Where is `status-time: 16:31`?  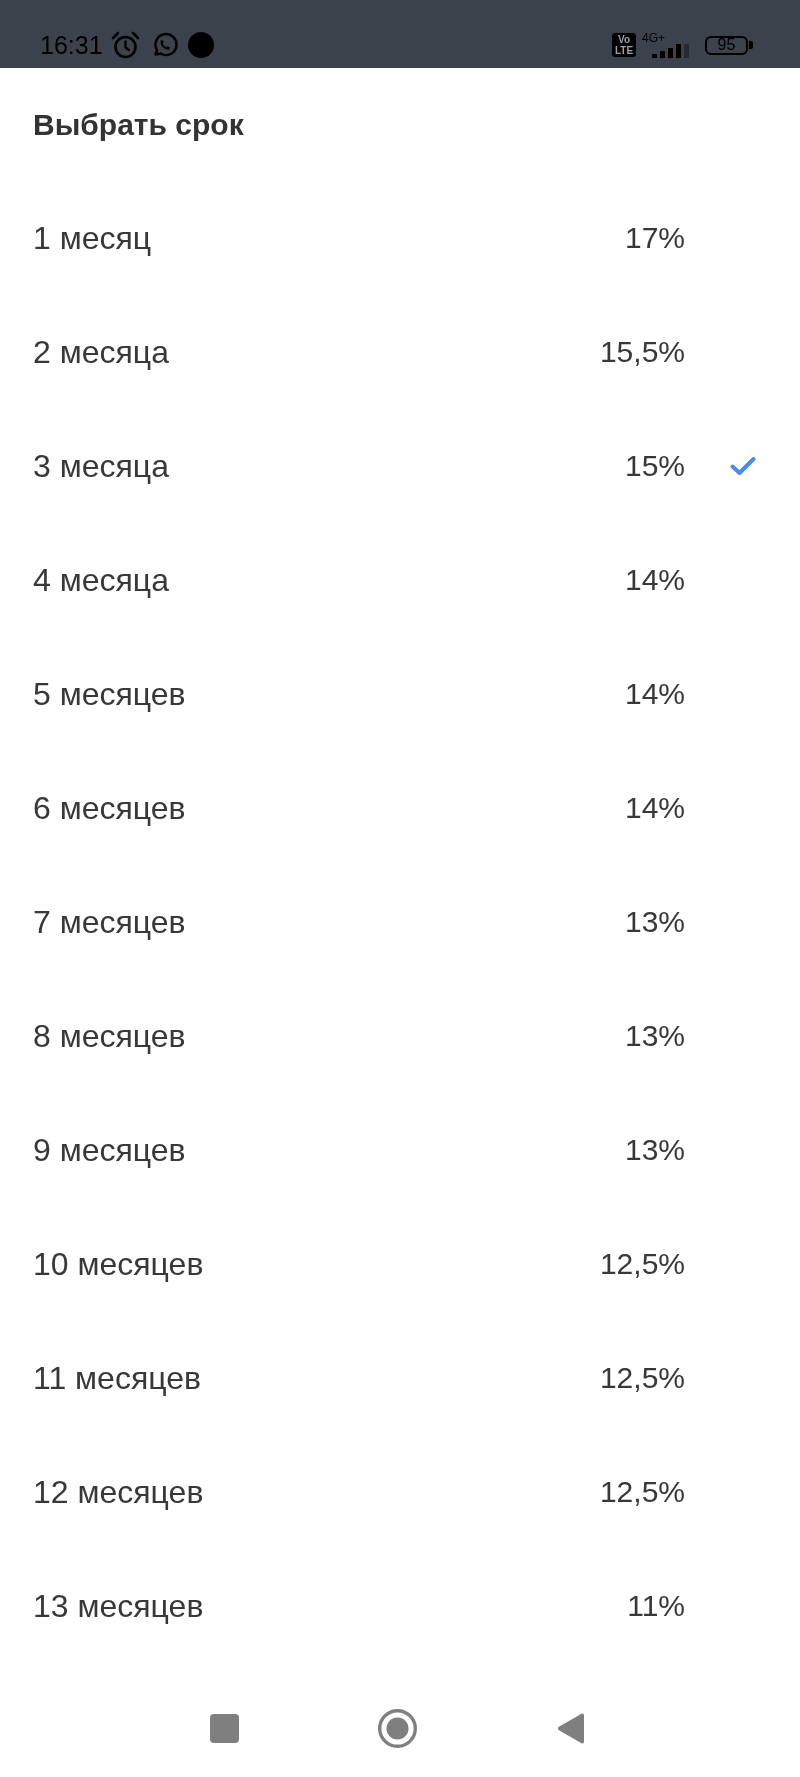
status-time: 16:31 is located at coordinates (71, 45).